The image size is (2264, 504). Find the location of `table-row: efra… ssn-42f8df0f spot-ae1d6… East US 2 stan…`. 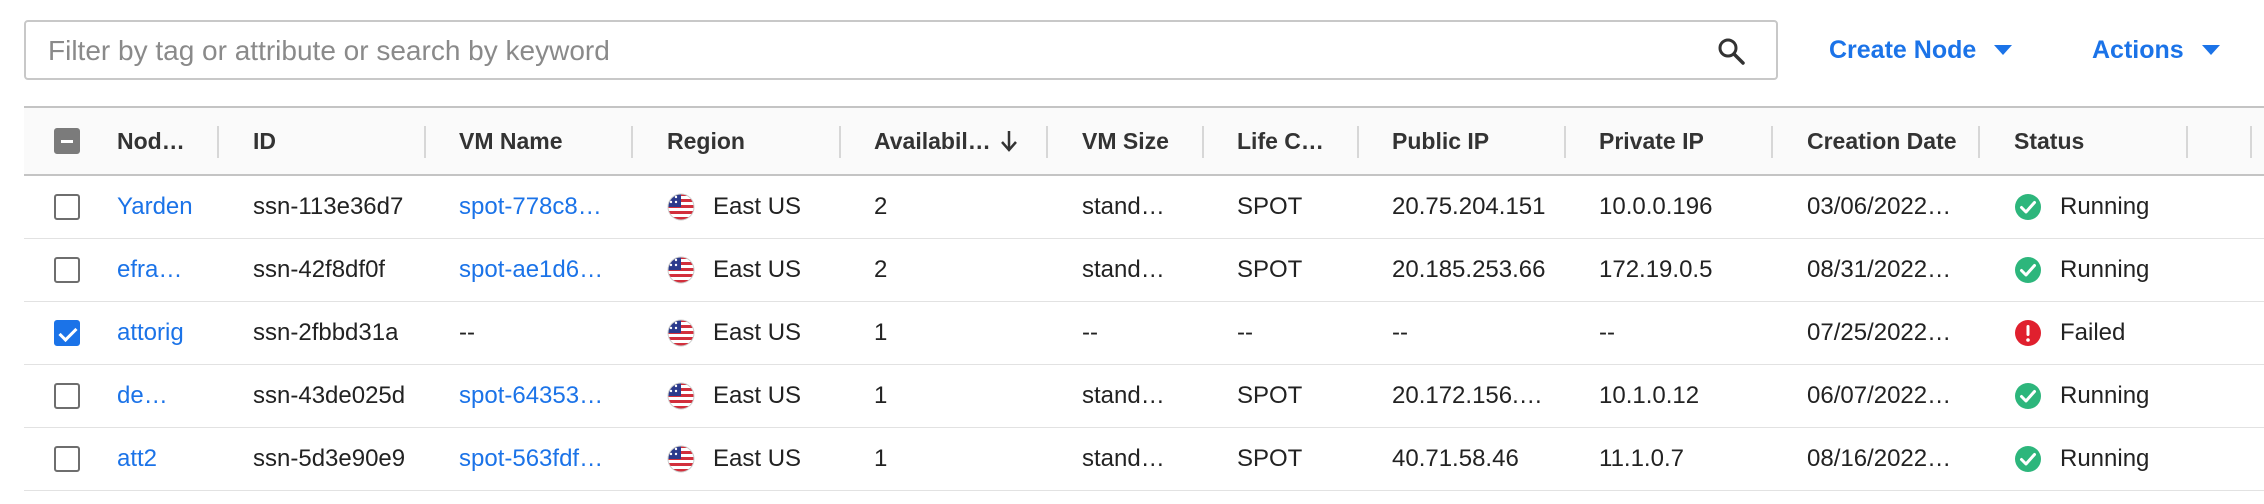

table-row: efra… ssn-42f8df0f spot-ae1d6… East US 2 stan… is located at coordinates (1144, 270).